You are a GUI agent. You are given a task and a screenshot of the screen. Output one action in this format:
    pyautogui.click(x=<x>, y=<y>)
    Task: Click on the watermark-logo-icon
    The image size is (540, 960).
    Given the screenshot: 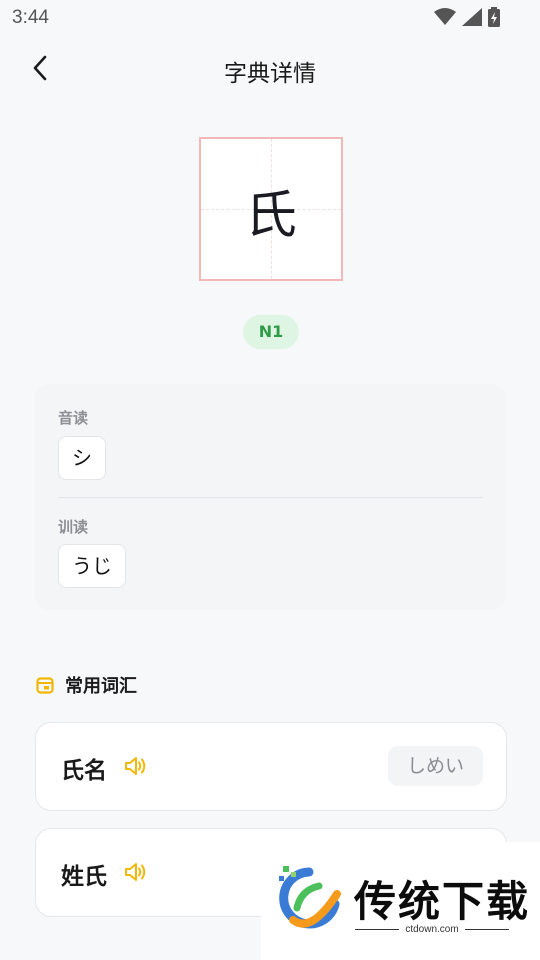 What is the action you would take?
    pyautogui.click(x=310, y=897)
    